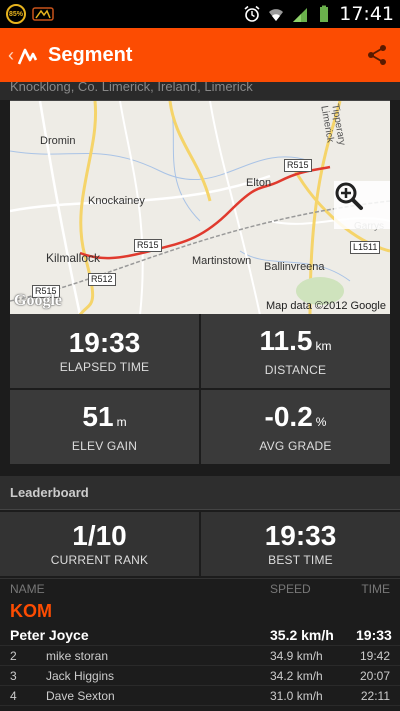  What do you see at coordinates (294, 267) in the screenshot?
I see `map-place-label: Ballinvreena` at bounding box center [294, 267].